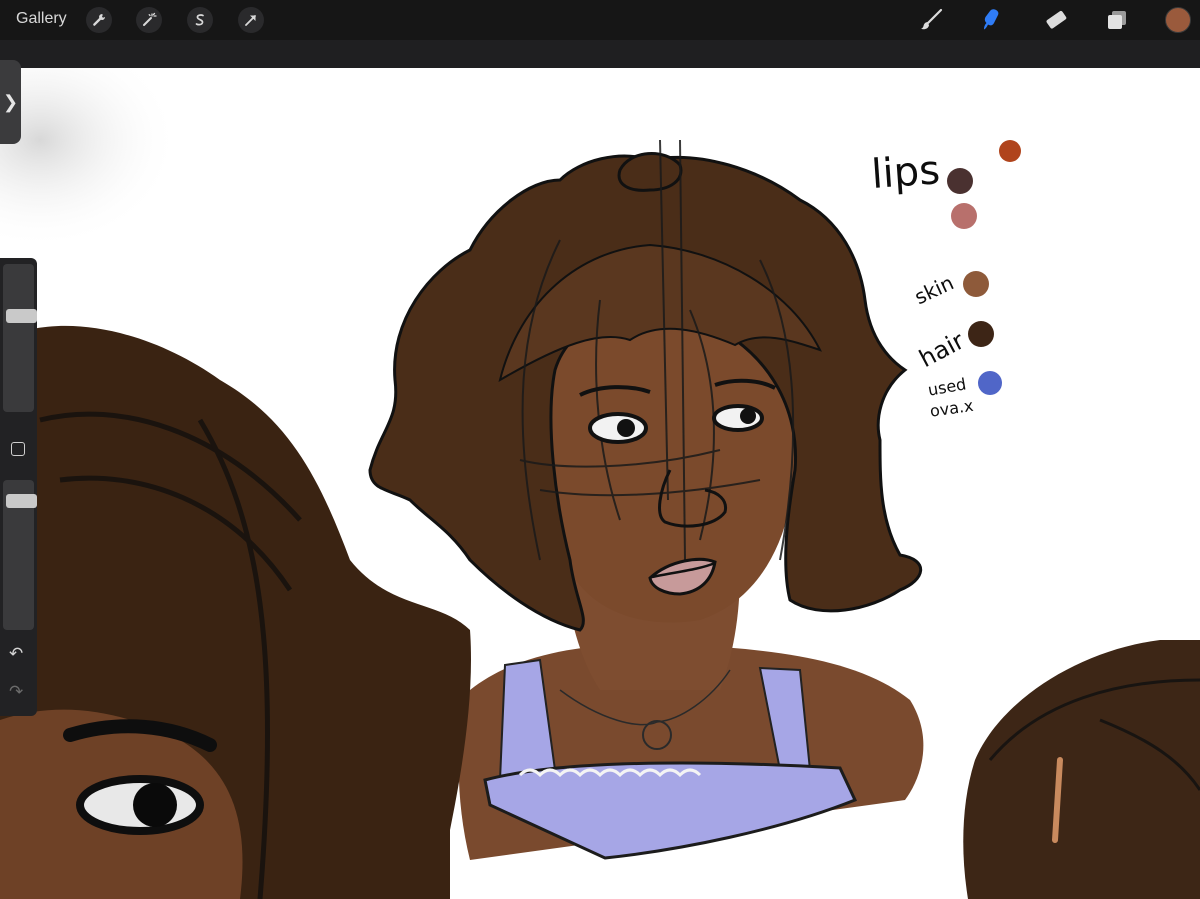 This screenshot has width=1200, height=899. What do you see at coordinates (1117, 20) in the screenshot?
I see `layers-icon` at bounding box center [1117, 20].